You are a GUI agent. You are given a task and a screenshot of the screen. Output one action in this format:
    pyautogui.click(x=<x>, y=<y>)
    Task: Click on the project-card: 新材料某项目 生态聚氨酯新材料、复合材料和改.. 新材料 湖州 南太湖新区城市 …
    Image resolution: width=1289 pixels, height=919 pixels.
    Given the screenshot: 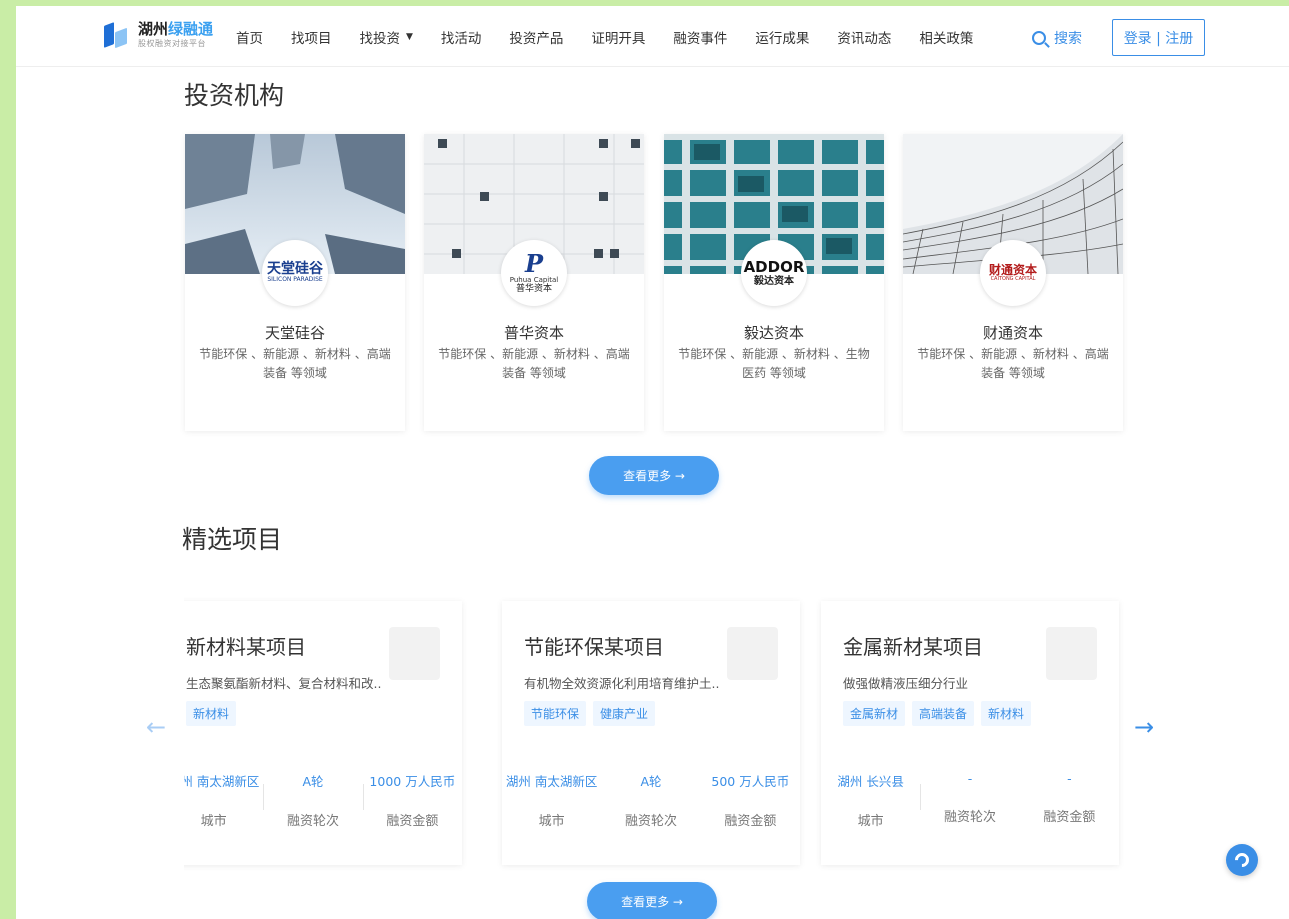 What is the action you would take?
    pyautogui.click(x=323, y=733)
    